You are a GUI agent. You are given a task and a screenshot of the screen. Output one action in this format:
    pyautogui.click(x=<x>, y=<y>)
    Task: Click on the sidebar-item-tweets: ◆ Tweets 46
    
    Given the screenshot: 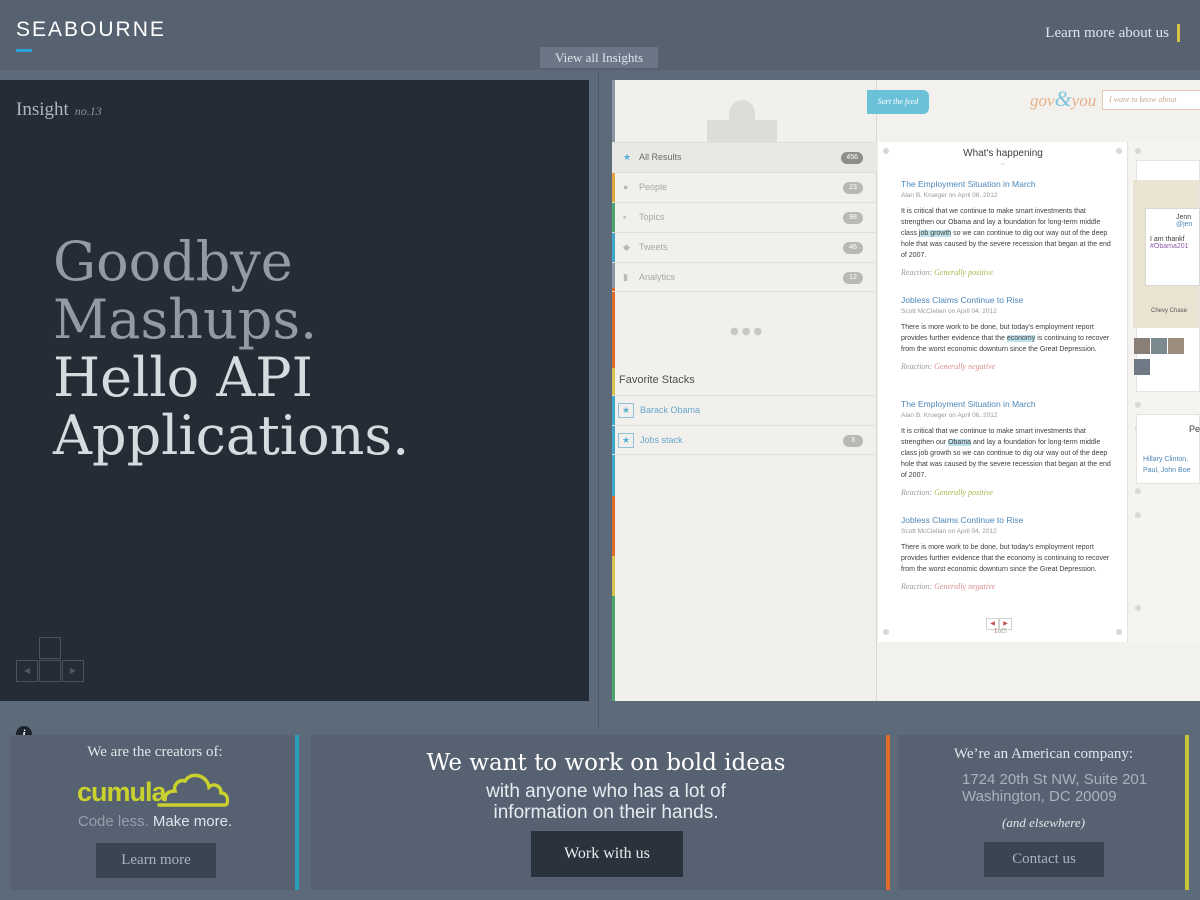 What is the action you would take?
    pyautogui.click(x=744, y=247)
    